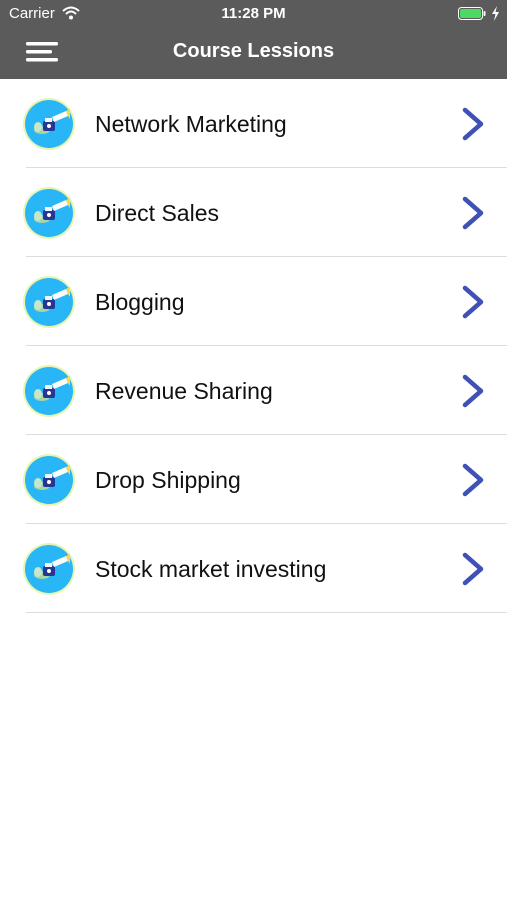  I want to click on lesson-row: Network Marketing, so click(253, 123).